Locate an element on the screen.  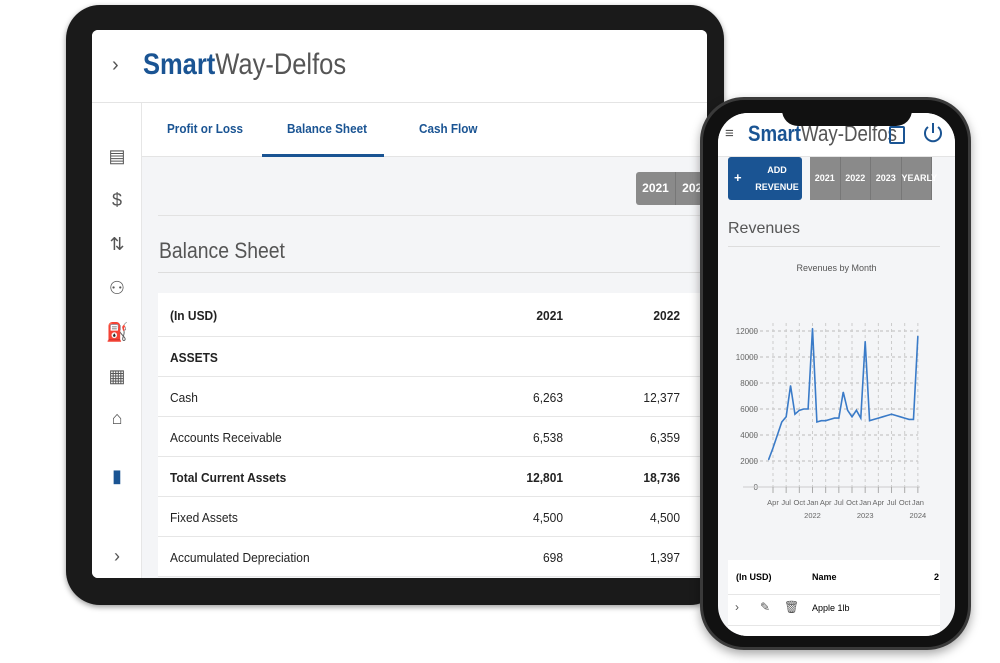
value-2021: 12,801 is located at coordinates (544, 477).